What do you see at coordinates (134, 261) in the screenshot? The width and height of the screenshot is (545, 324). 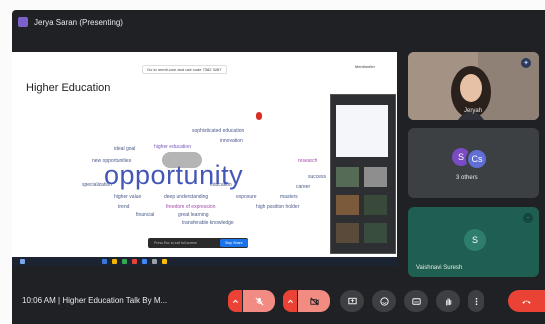 I see `chrome-icon` at bounding box center [134, 261].